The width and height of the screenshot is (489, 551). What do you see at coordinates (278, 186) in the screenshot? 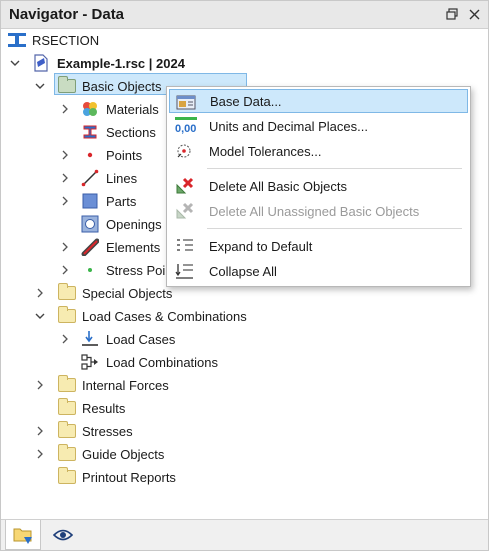
I see `delete-all-label: Delete All Basic Objects` at bounding box center [278, 186].